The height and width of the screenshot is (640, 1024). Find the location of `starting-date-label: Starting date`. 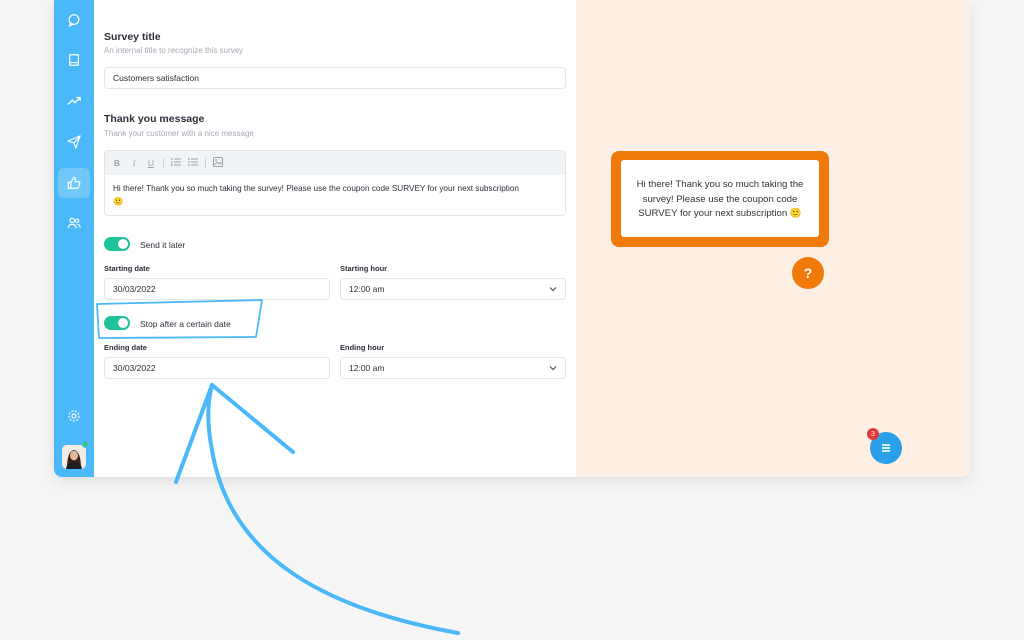

starting-date-label: Starting date is located at coordinates (127, 268).